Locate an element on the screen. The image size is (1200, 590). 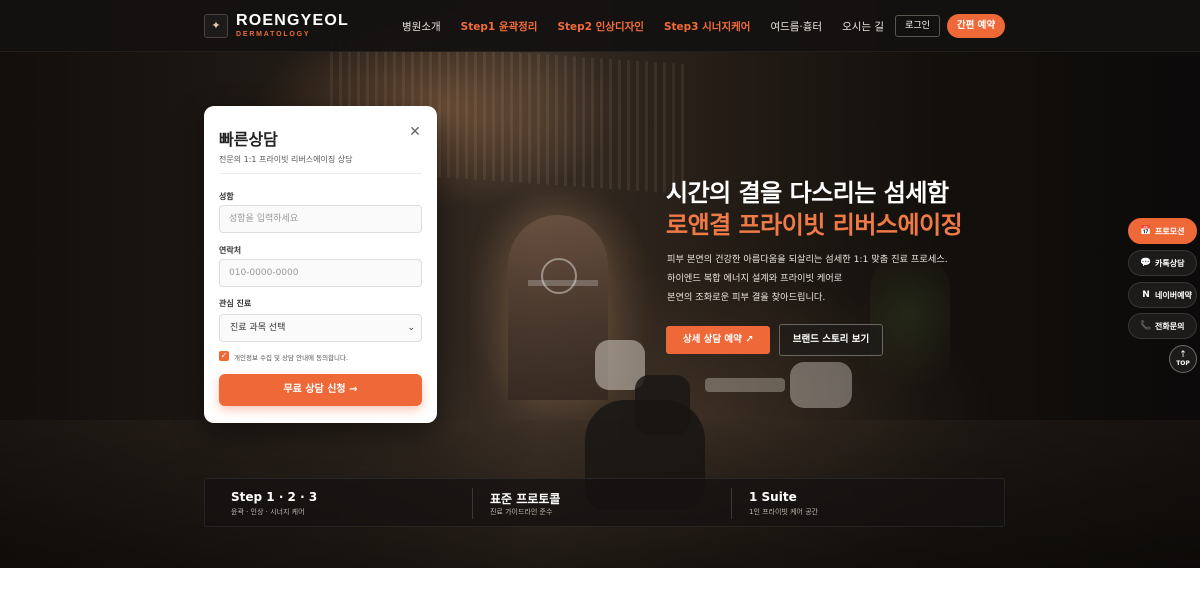
promotion-button: 📅 프로모션 is located at coordinates (1162, 231).